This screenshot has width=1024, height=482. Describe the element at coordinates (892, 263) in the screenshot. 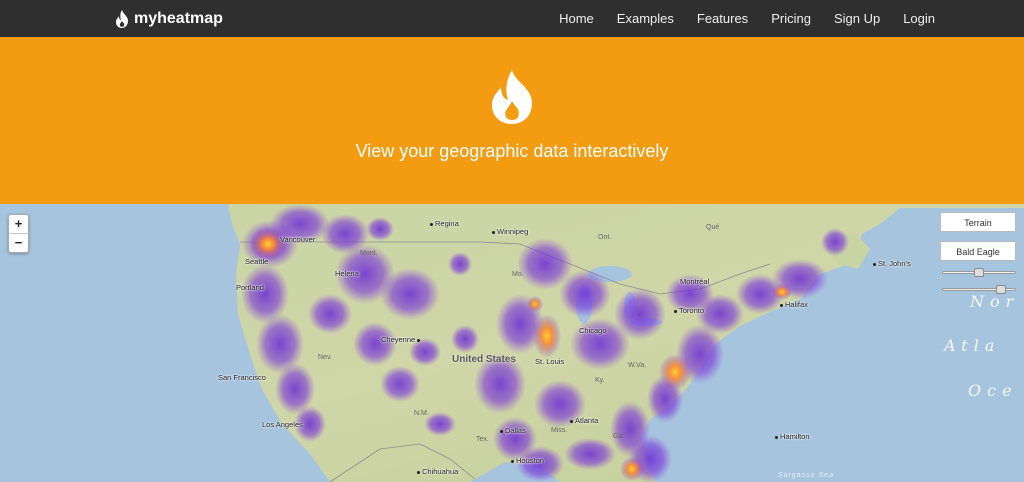

I see `city-label: St. John's` at that location.